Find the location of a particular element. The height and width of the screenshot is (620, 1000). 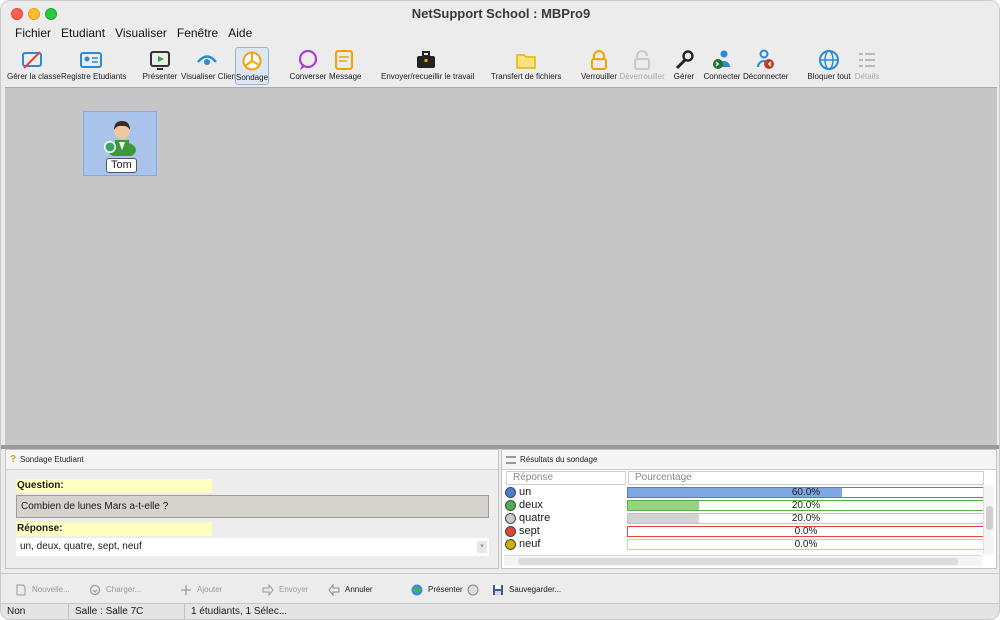

results-horizontal-scrollbar is located at coordinates (743, 560).